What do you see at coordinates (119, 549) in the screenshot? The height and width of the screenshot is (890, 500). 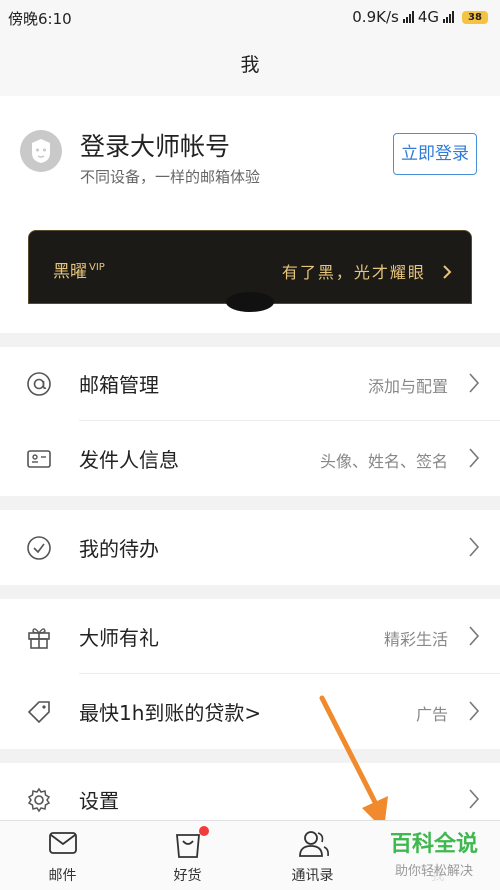 I see `menu-item-label: 我的待办` at bounding box center [119, 549].